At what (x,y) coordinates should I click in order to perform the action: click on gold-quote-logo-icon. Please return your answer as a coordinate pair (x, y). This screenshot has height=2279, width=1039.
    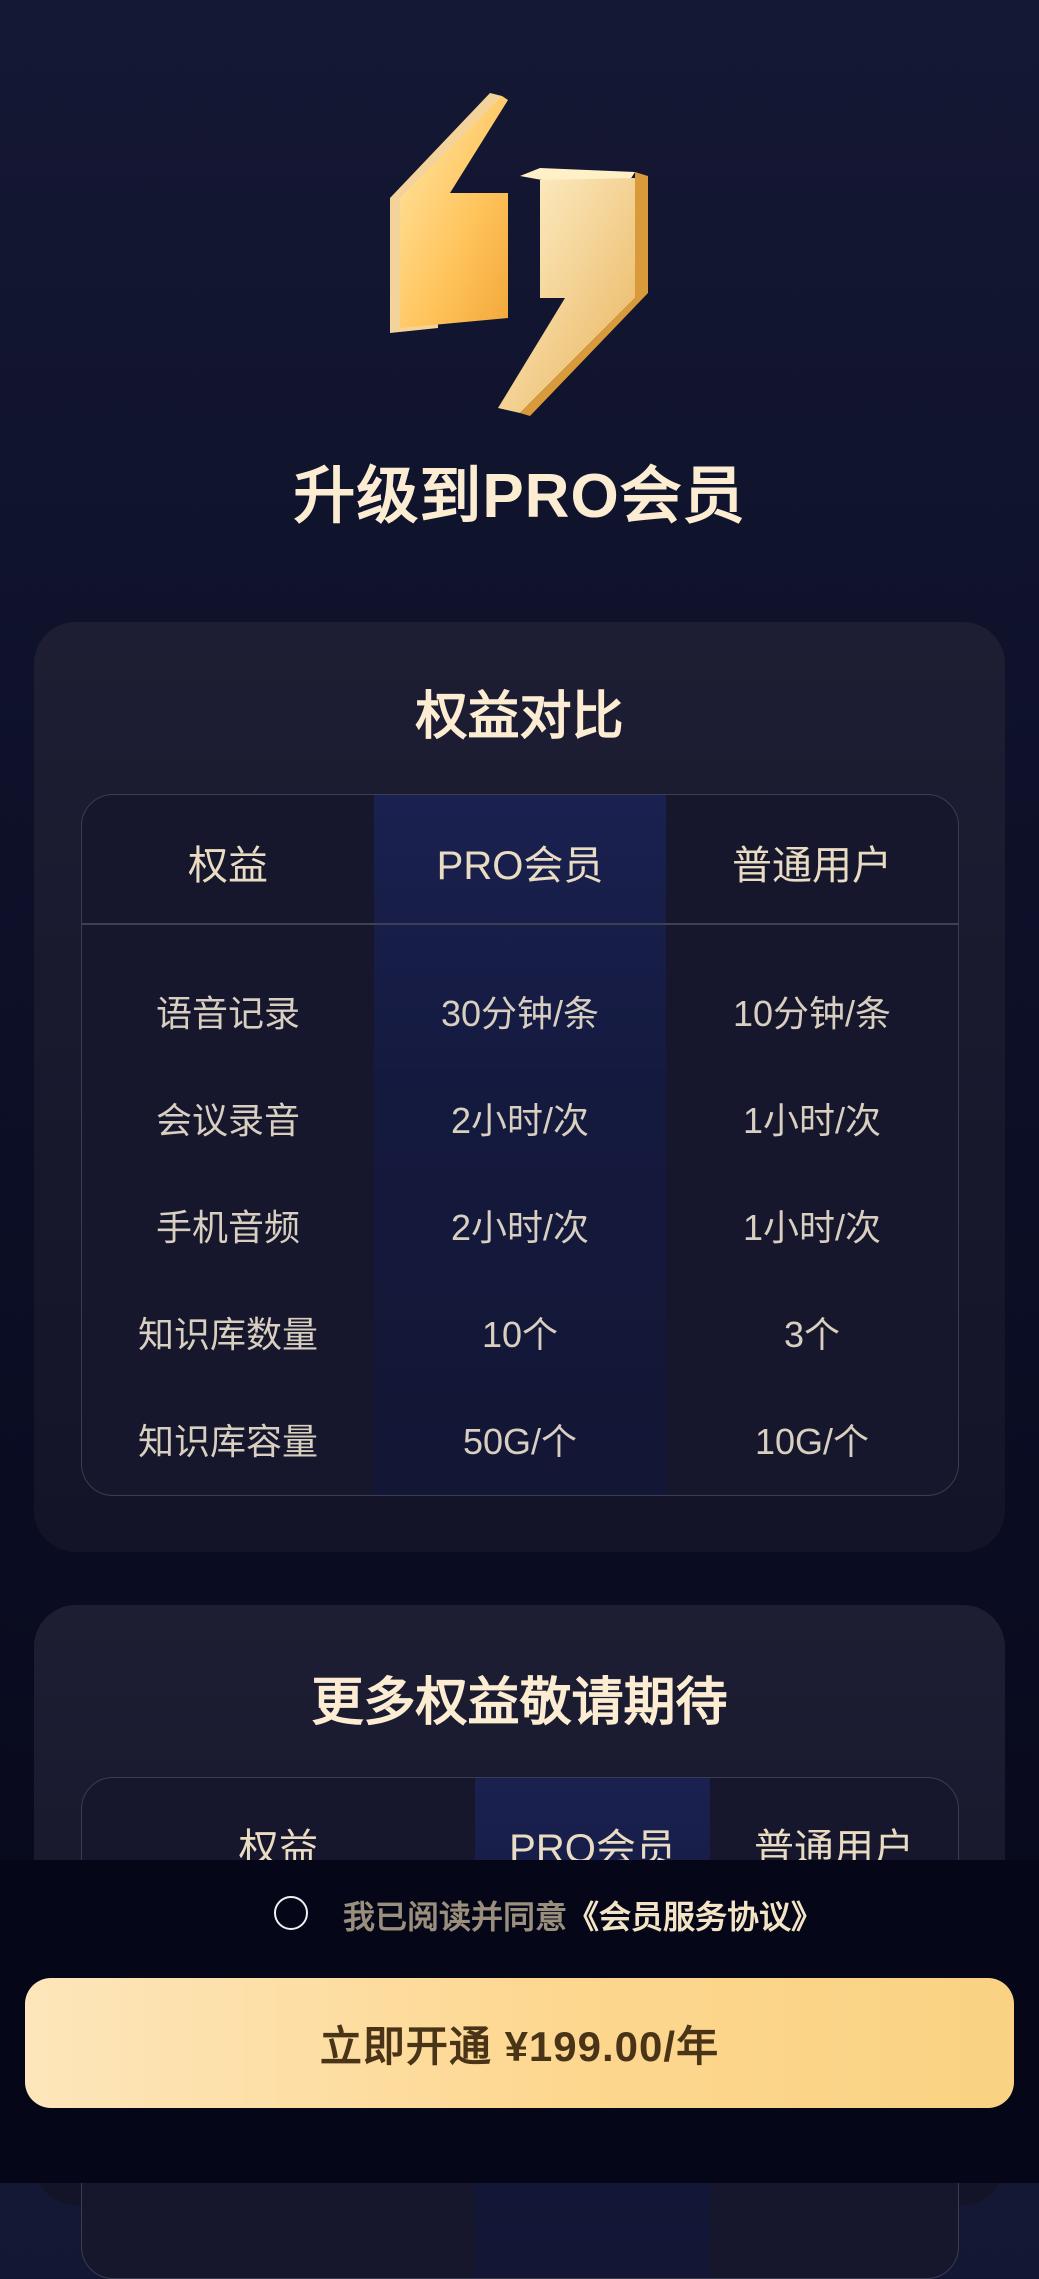
    Looking at the image, I should click on (519, 254).